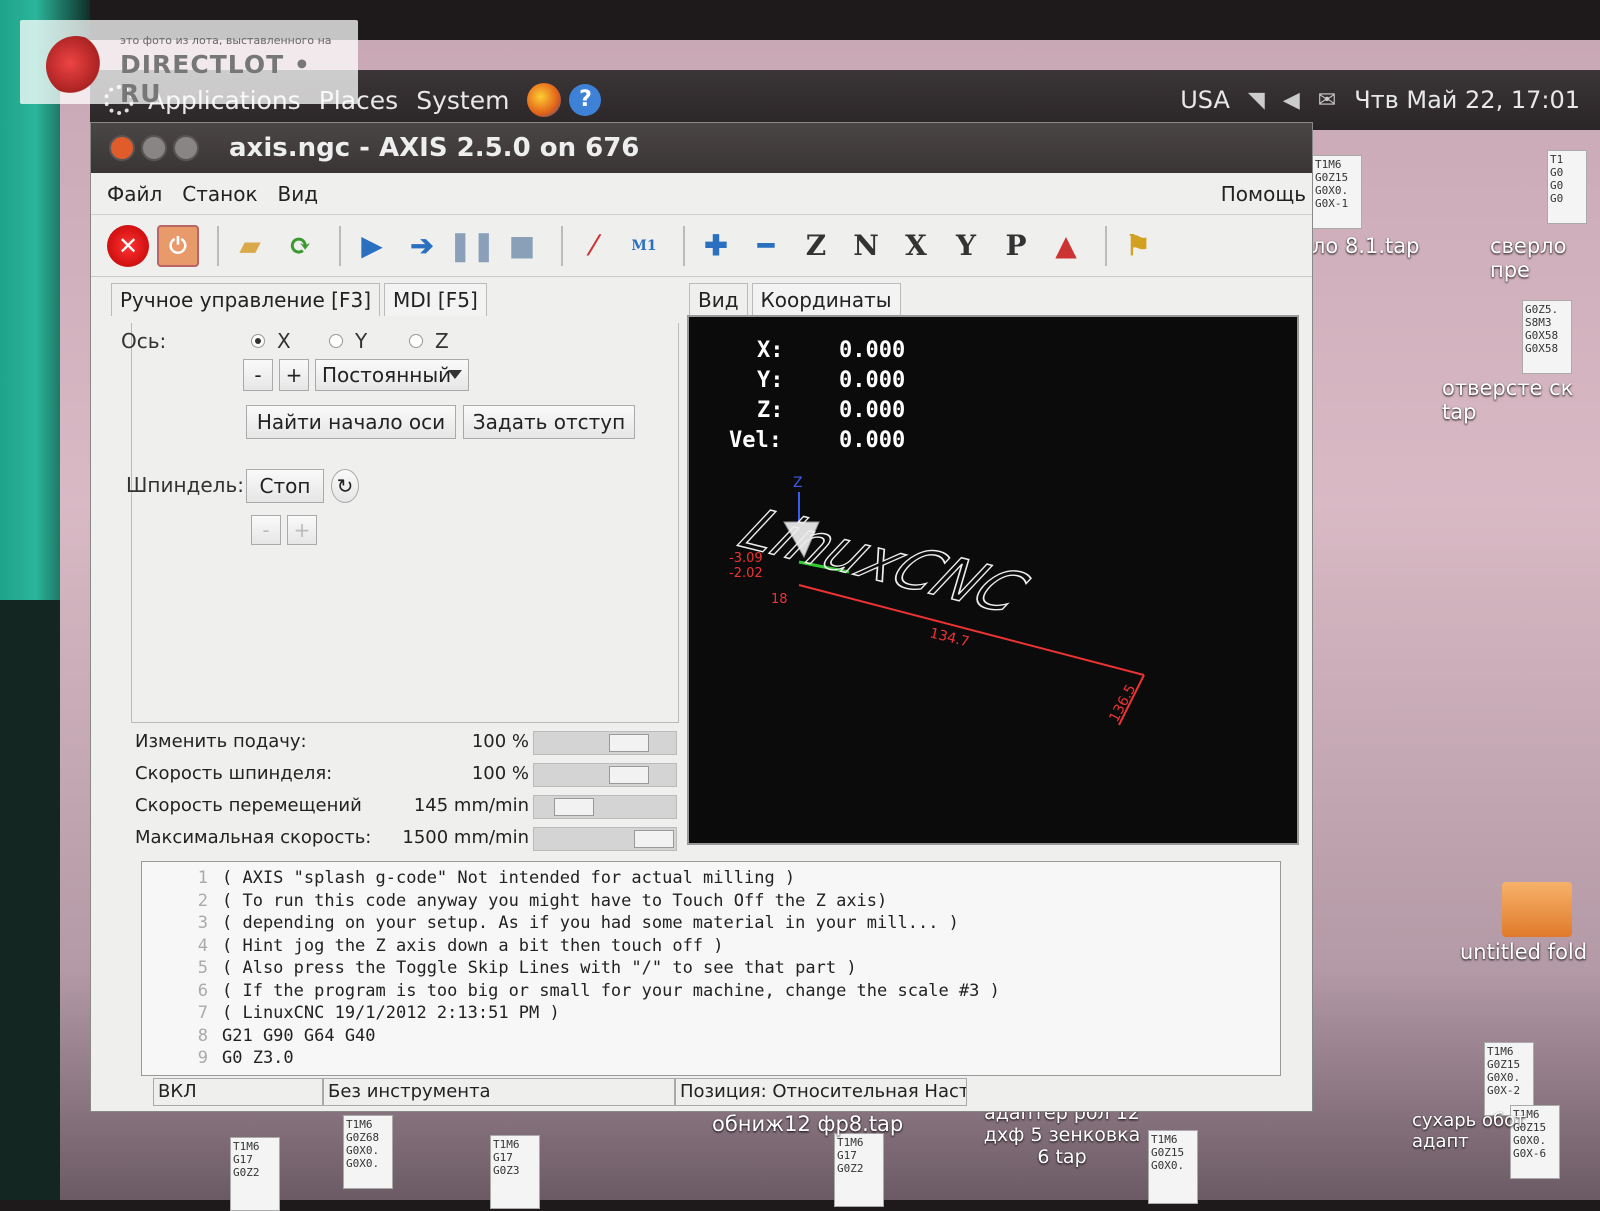 The width and height of the screenshot is (1600, 1211). I want to click on spindle-slower-button: -, so click(266, 530).